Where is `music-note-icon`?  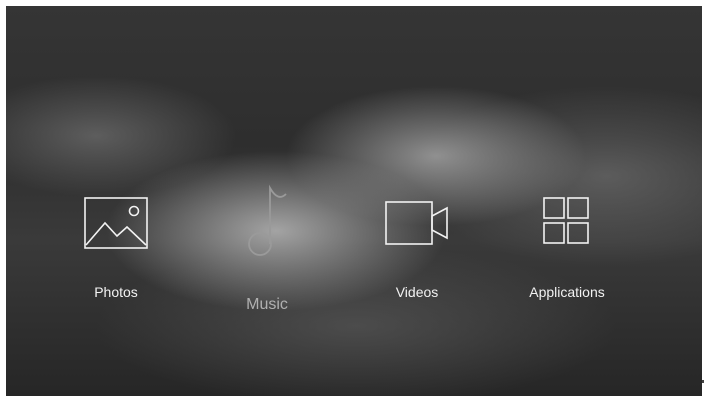 music-note-icon is located at coordinates (267, 220).